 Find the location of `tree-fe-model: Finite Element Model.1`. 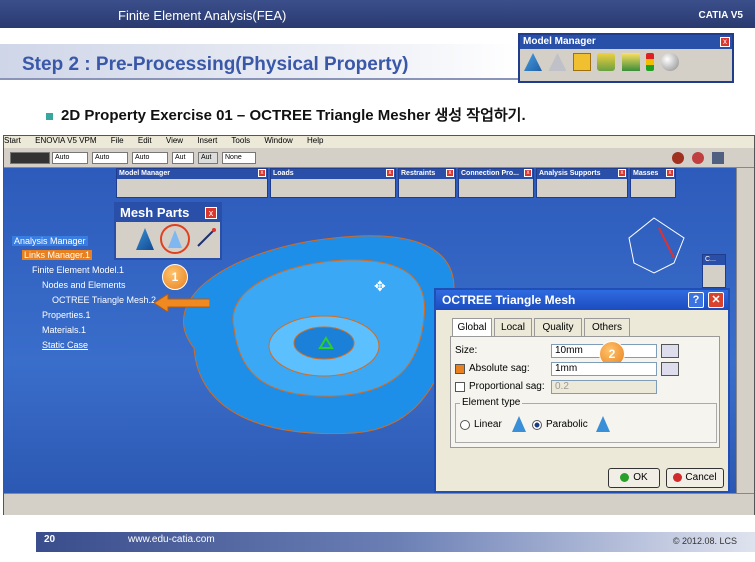

tree-fe-model: Finite Element Model.1 is located at coordinates (78, 270).